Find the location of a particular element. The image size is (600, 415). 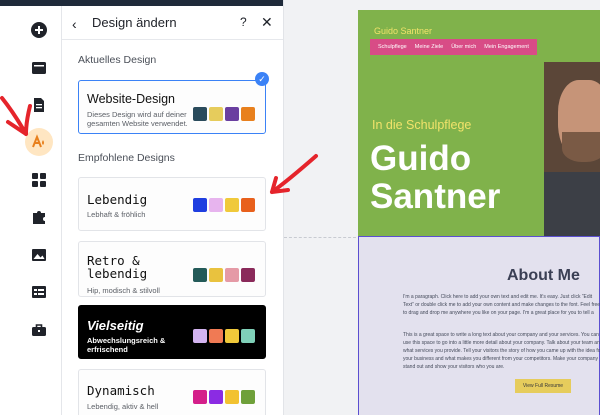

briefcase-icon is located at coordinates (39, 330).